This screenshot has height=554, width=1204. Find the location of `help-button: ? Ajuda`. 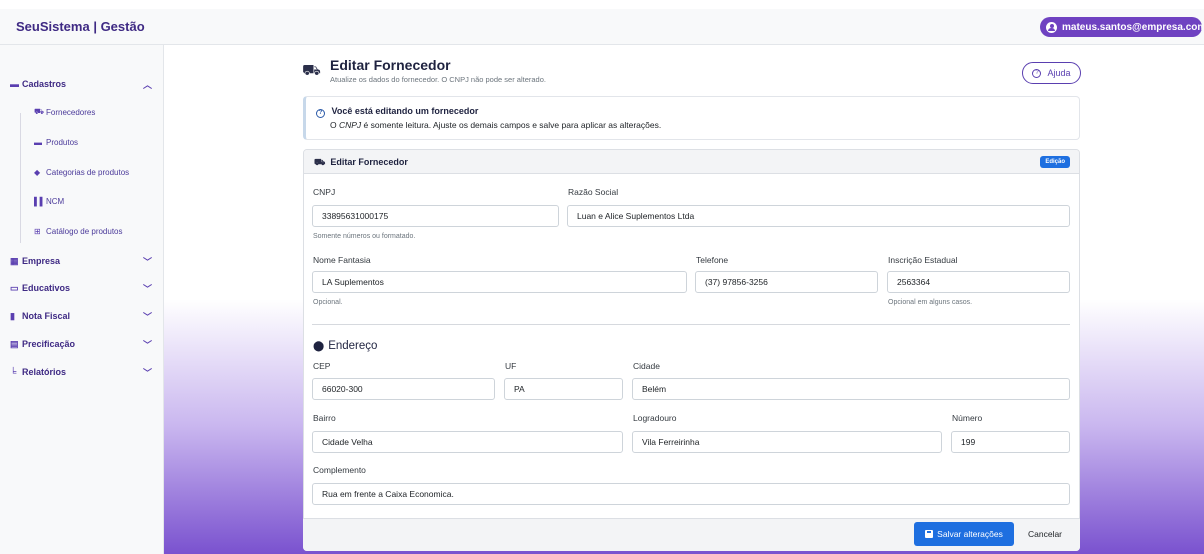

help-button: ? Ajuda is located at coordinates (1051, 73).